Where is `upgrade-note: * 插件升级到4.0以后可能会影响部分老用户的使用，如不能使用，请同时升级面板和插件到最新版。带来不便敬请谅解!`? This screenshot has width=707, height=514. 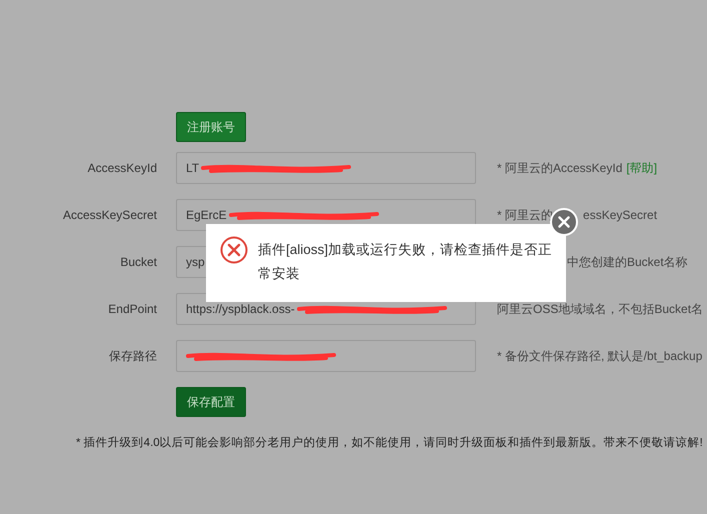
upgrade-note: * 插件升级到4.0以后可能会影响部分老用户的使用，如不能使用，请同时升级面板和插件到最新版。带来不便敬请谅解! is located at coordinates (390, 442).